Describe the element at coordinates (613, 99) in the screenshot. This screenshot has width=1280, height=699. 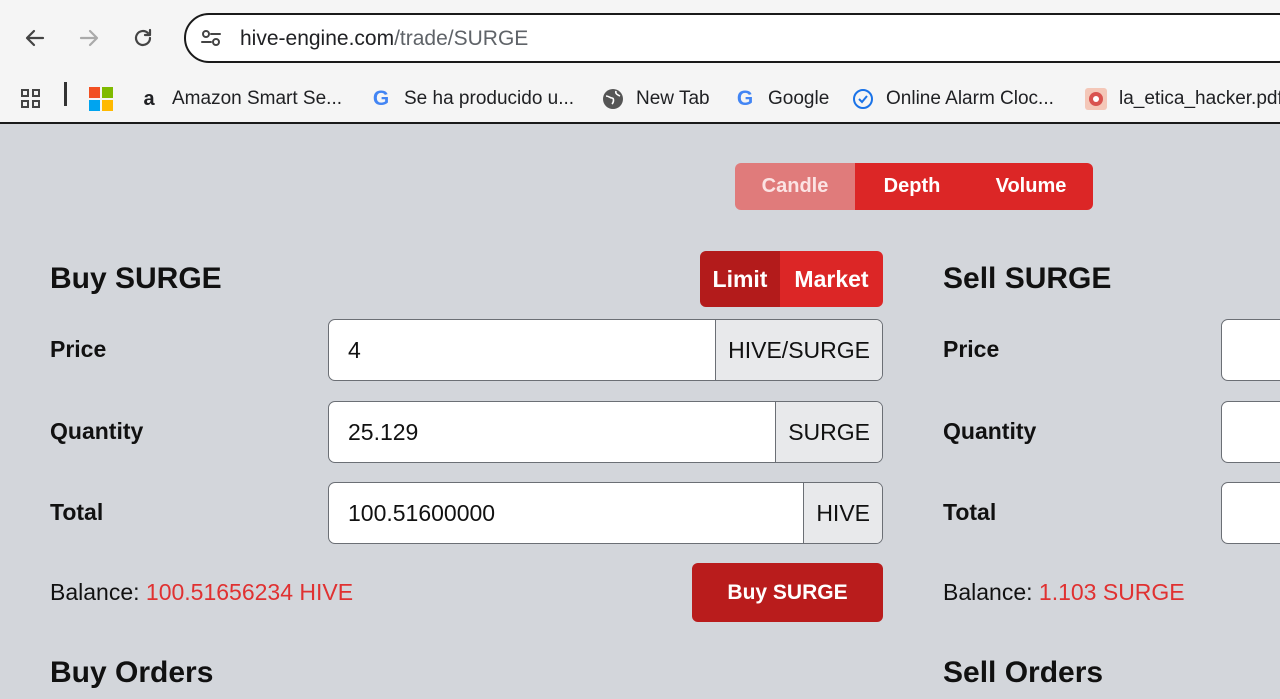
I see `globe-icon` at that location.